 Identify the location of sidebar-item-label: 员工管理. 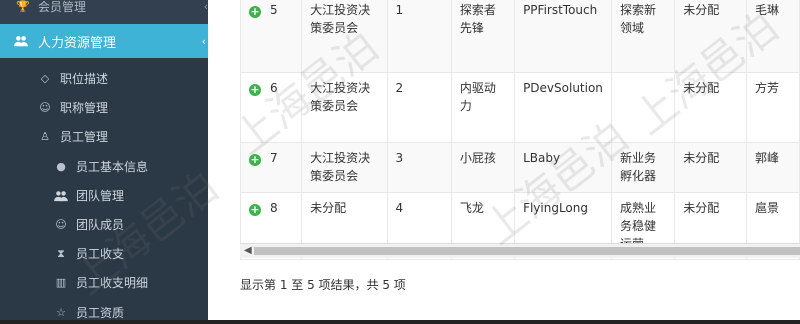
(84, 137).